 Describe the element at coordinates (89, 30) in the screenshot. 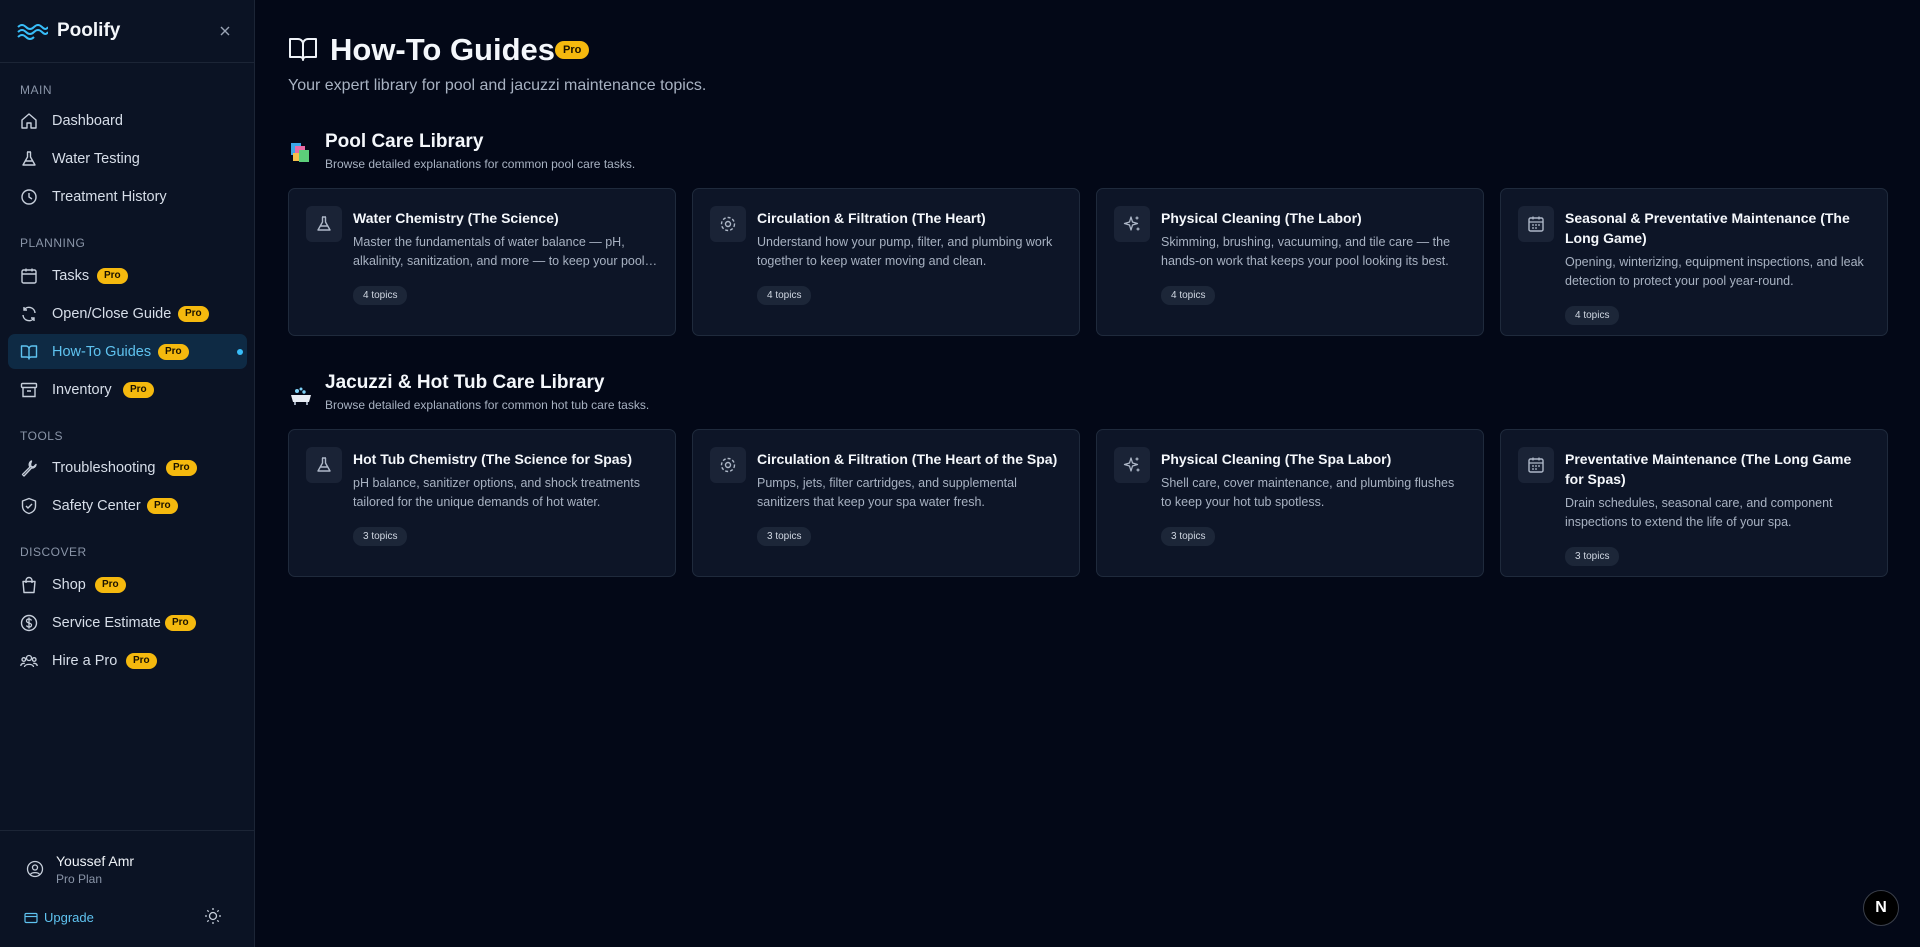

I see `brand-name: Poolify` at that location.